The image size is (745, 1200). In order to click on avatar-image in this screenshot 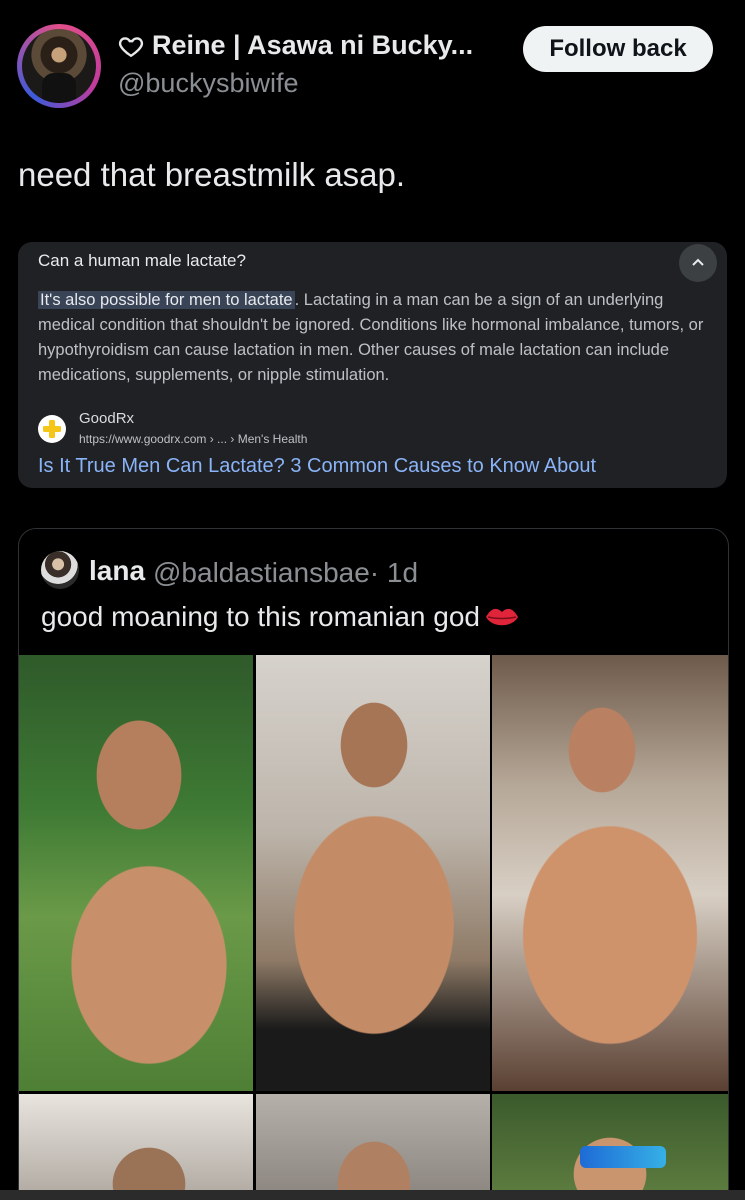, I will do `click(59, 66)`.